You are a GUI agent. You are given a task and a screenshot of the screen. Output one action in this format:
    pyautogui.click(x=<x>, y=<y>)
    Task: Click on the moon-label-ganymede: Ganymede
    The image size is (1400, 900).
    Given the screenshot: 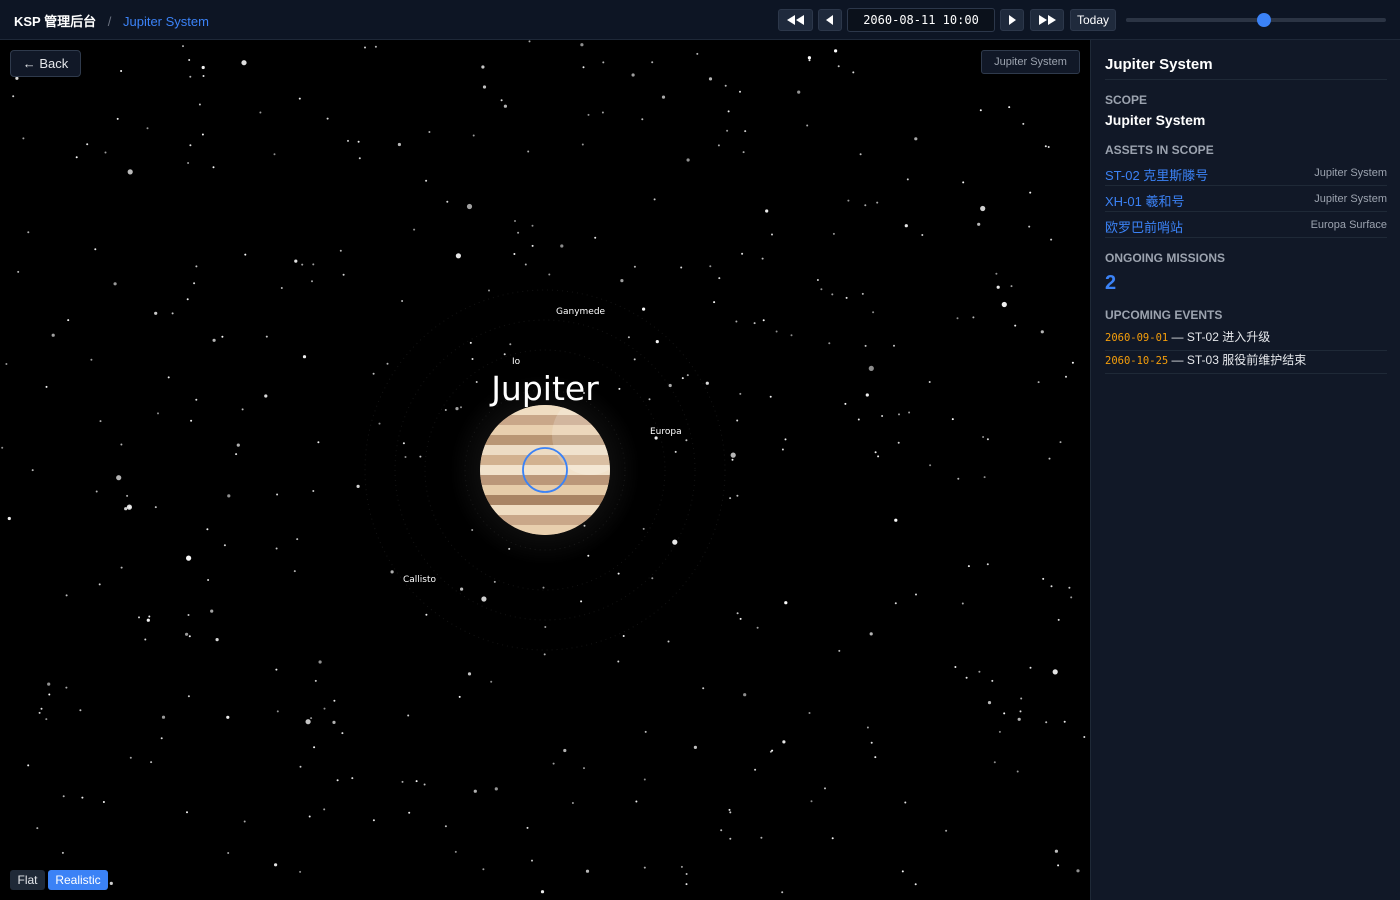 What is the action you would take?
    pyautogui.click(x=581, y=312)
    